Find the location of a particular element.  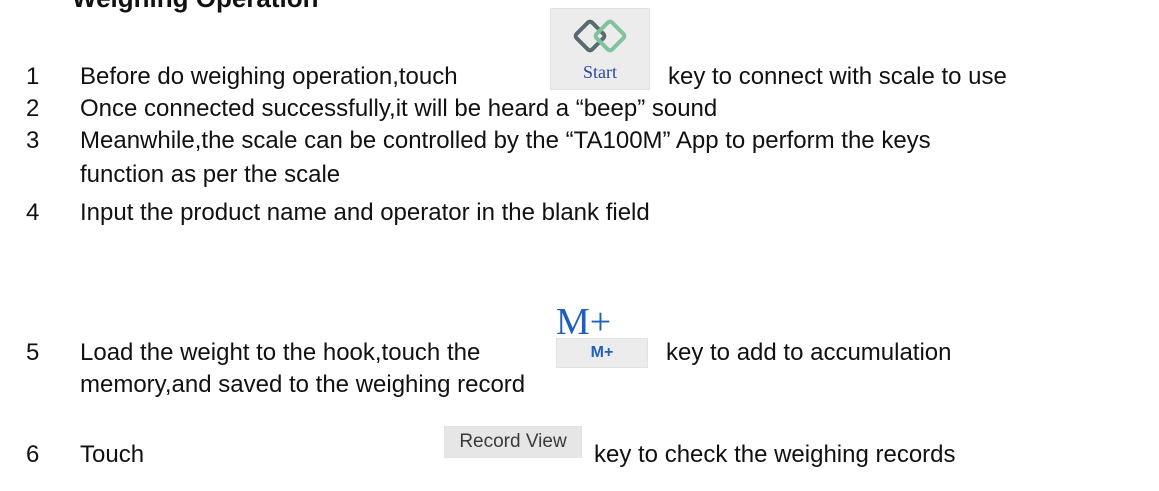

start-key-image: Start is located at coordinates (600, 49).